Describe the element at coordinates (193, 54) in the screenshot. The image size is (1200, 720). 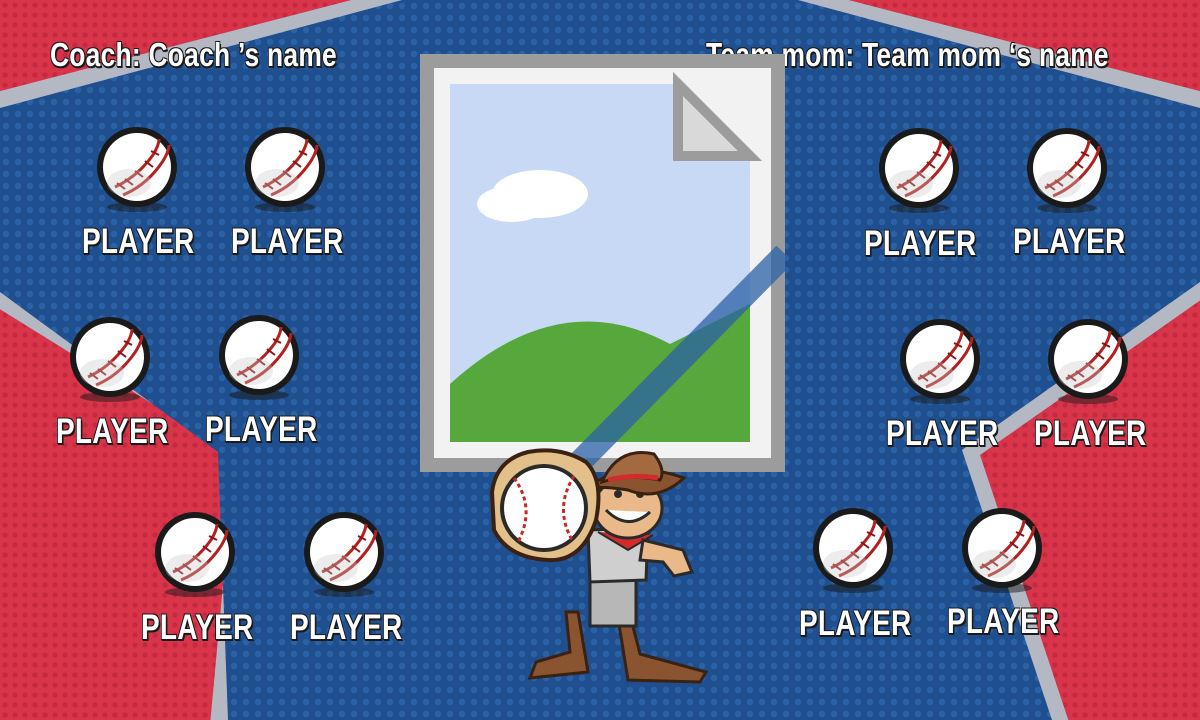
I see `coach-name: Coach: Coach ’s name` at that location.